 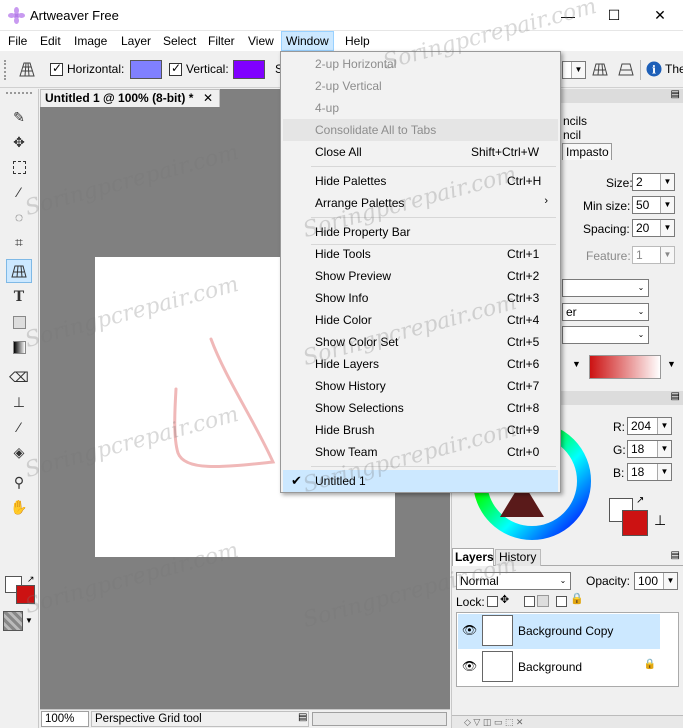 I want to click on brush-subcategory-combo: er ⌄, so click(x=605, y=312).